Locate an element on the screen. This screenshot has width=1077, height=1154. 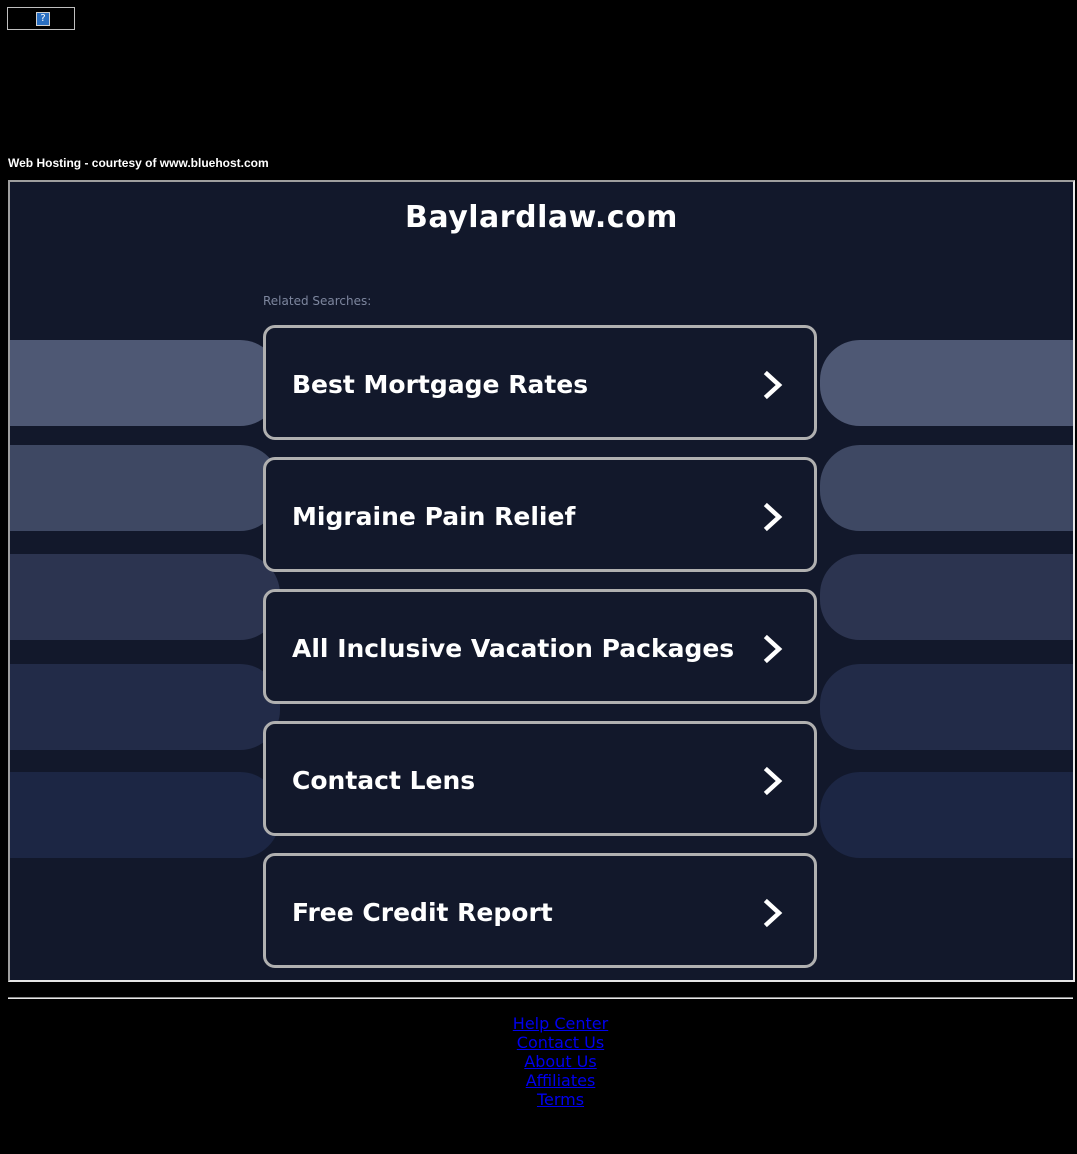
footer-link-contact-us: Contact Us is located at coordinates (542, 1042).